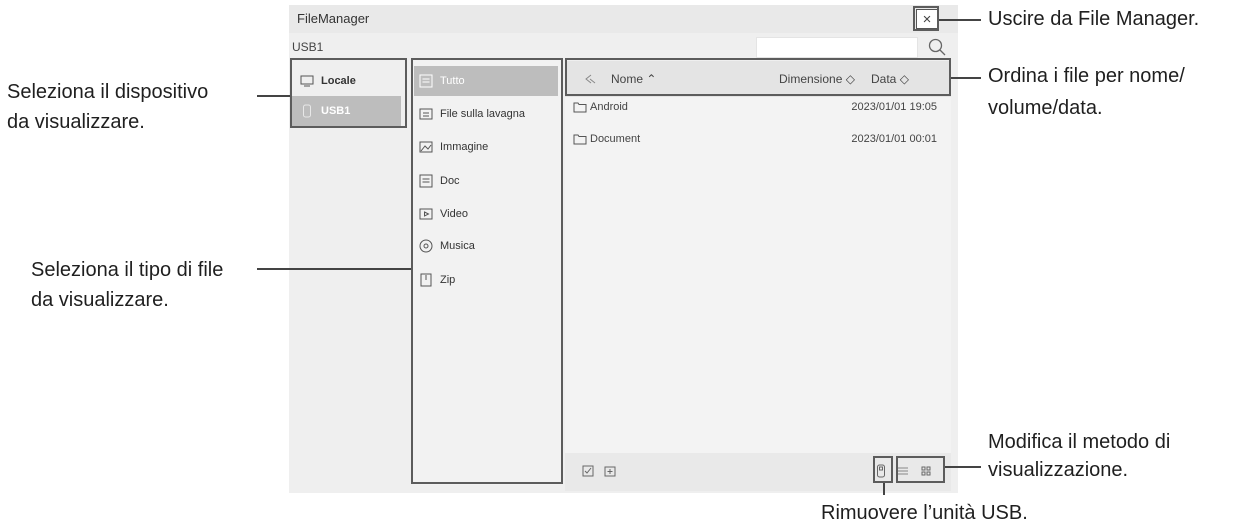 The width and height of the screenshot is (1250, 526). What do you see at coordinates (920, 469) in the screenshot?
I see `callout-box-view` at bounding box center [920, 469].